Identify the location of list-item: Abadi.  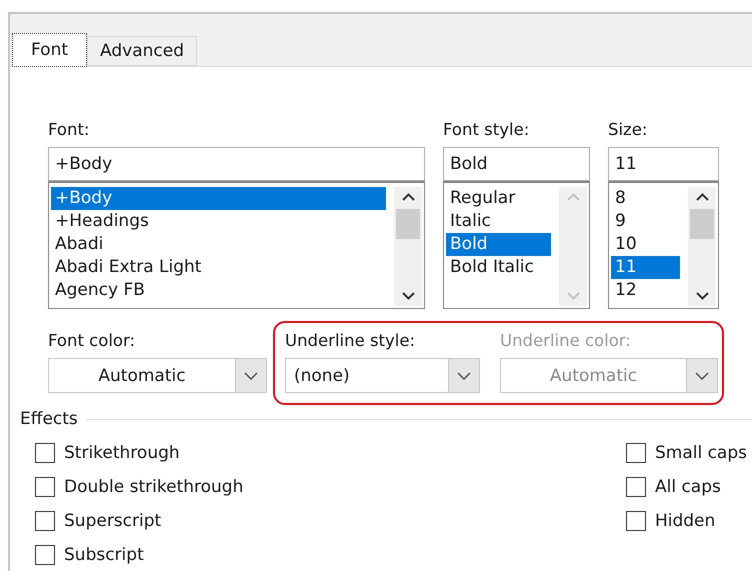
(218, 244).